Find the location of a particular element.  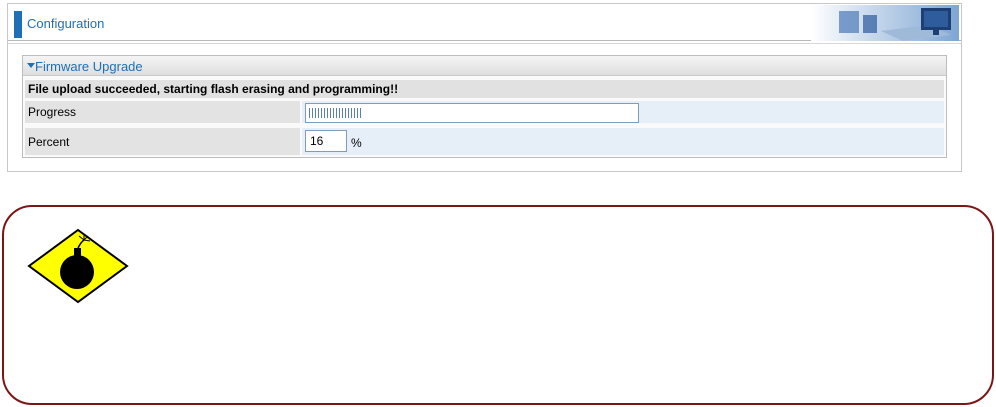

panel-header: Firmware Upgrade is located at coordinates (484, 66).